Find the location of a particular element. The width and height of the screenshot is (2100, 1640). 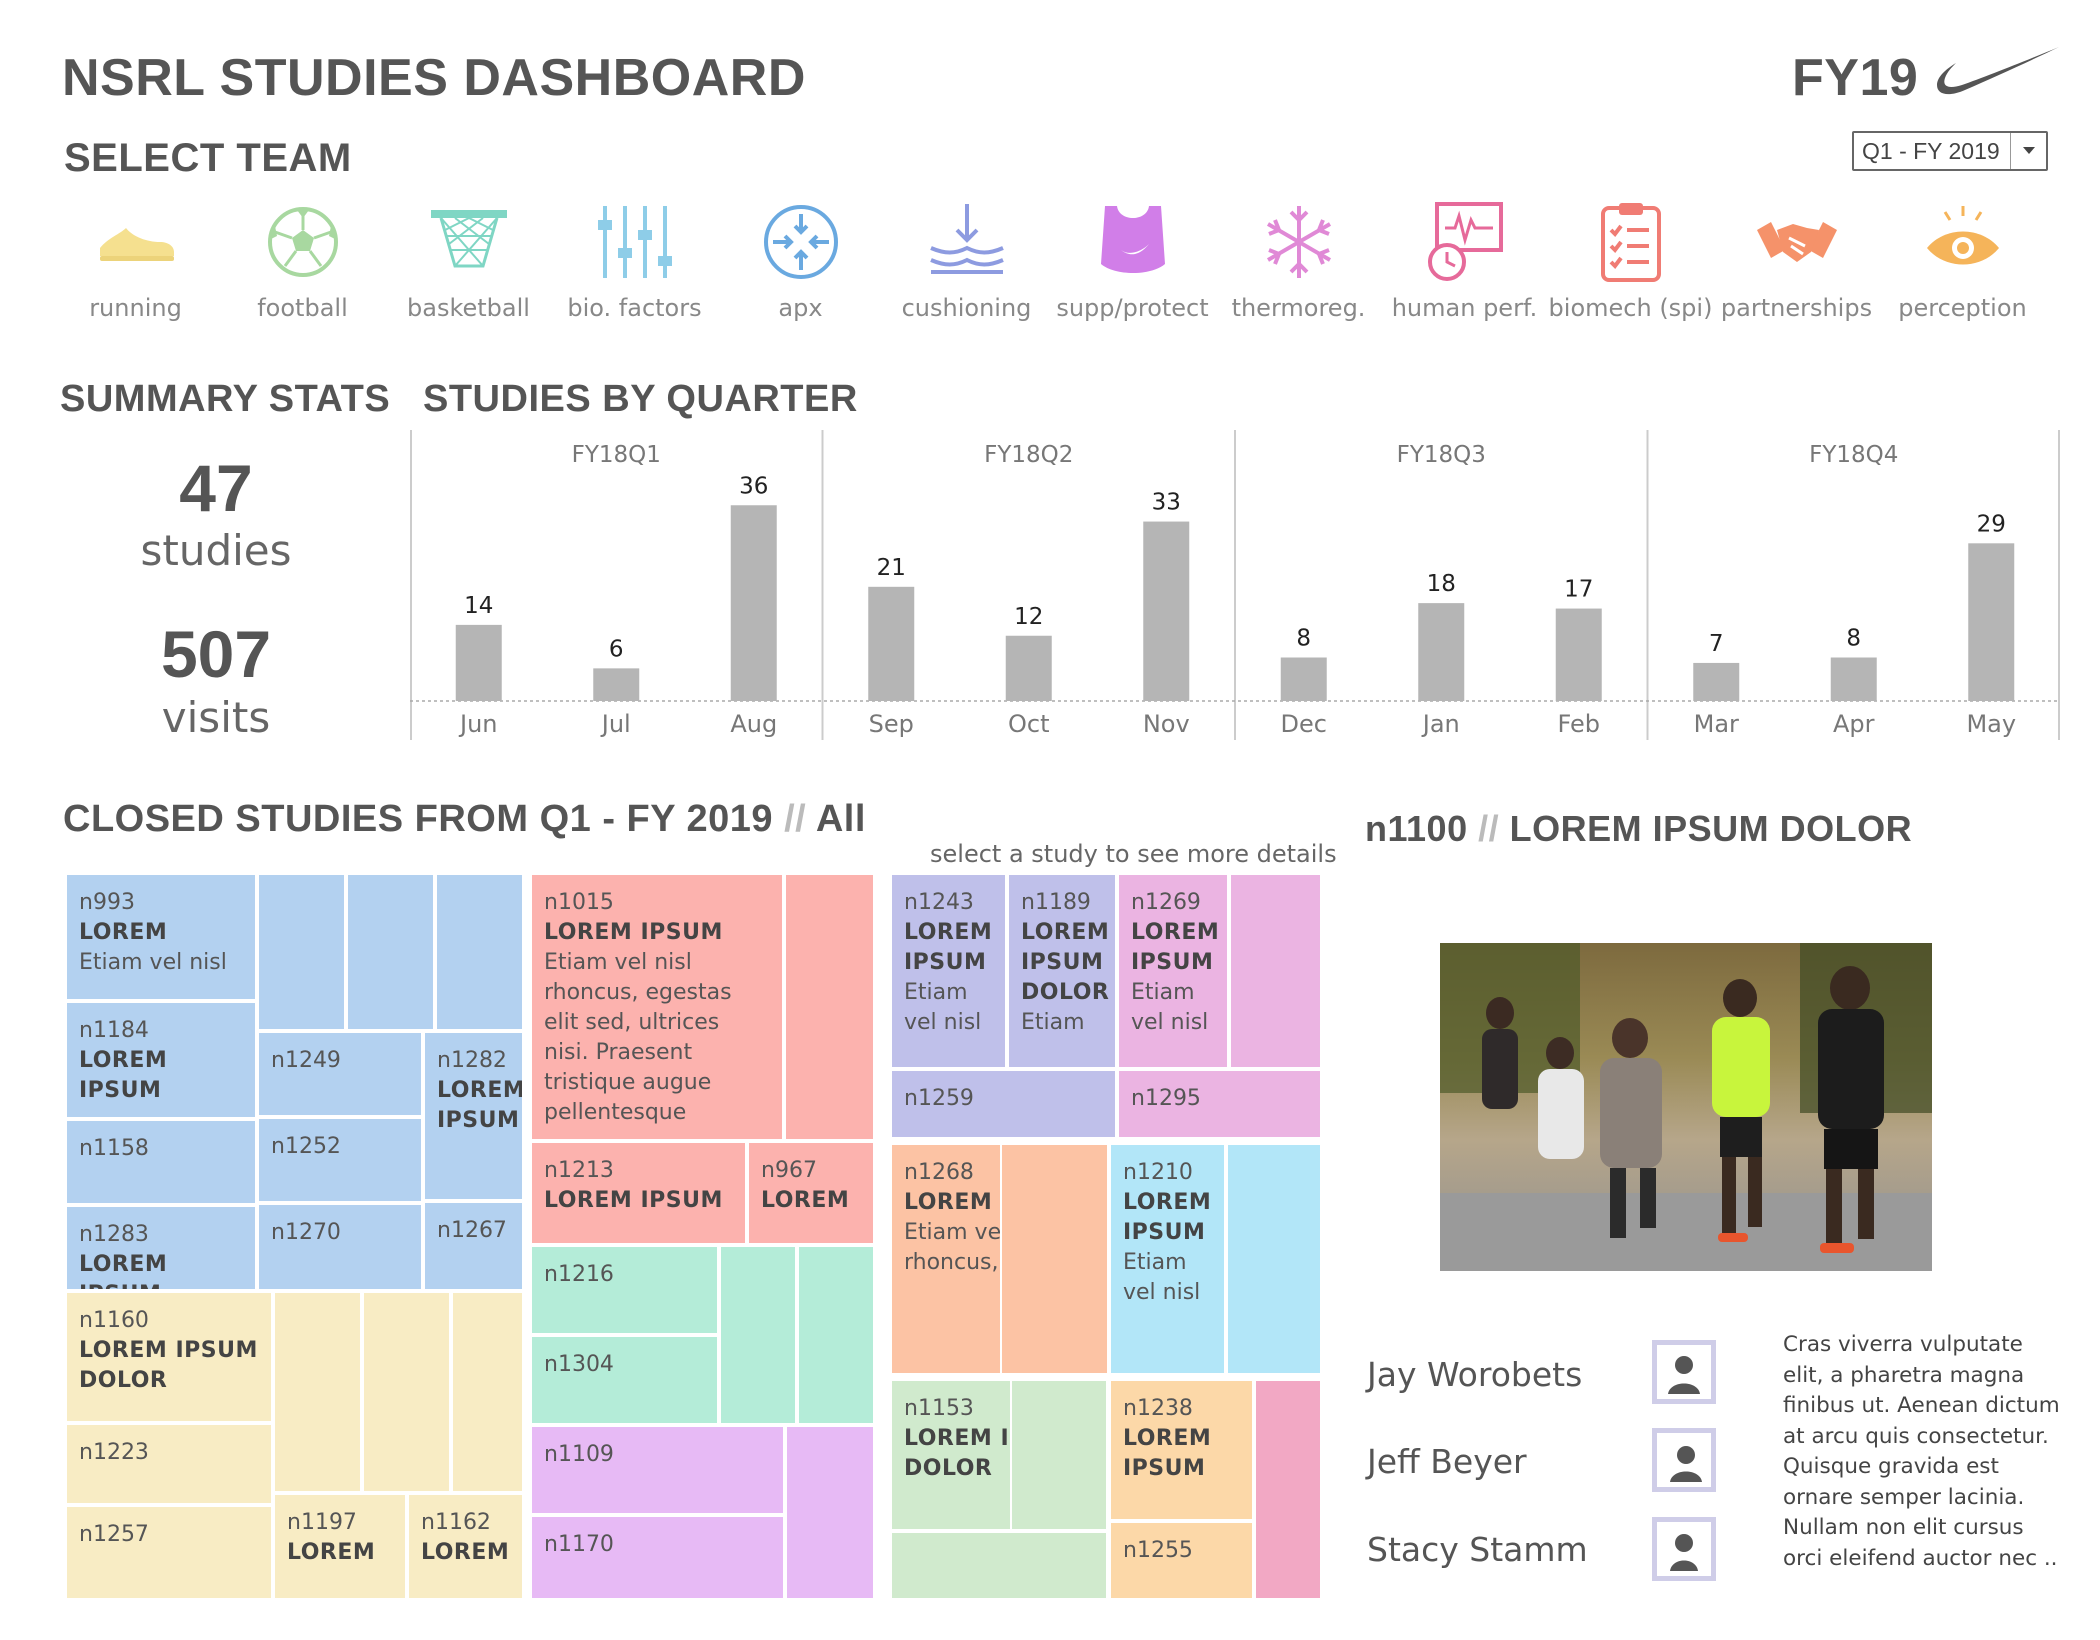

bar-value-label: 12 is located at coordinates (1028, 617).